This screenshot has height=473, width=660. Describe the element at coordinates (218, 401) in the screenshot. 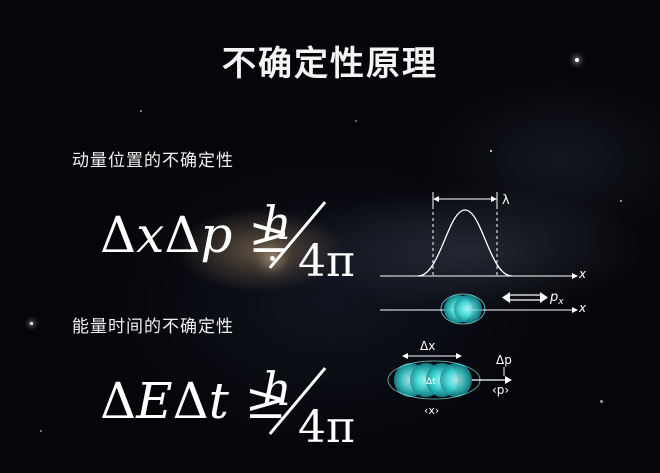

I see `variable-t: t` at that location.